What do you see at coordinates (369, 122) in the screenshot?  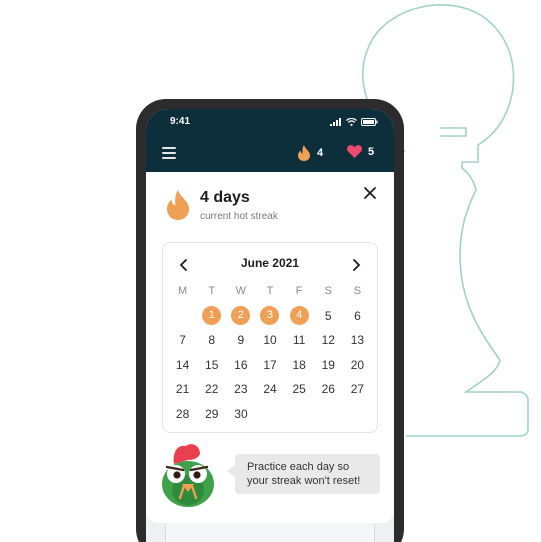 I see `battery-icon` at bounding box center [369, 122].